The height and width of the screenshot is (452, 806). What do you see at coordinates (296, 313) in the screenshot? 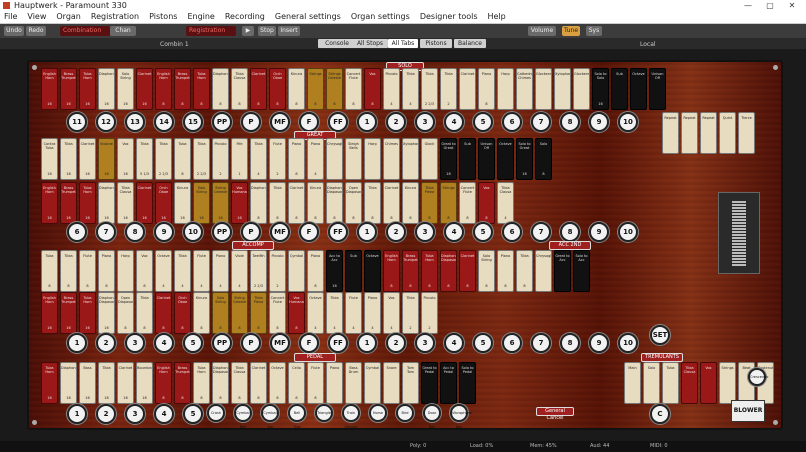
I see `stop-tab-accomp2: Vox Humana 8` at bounding box center [296, 313].